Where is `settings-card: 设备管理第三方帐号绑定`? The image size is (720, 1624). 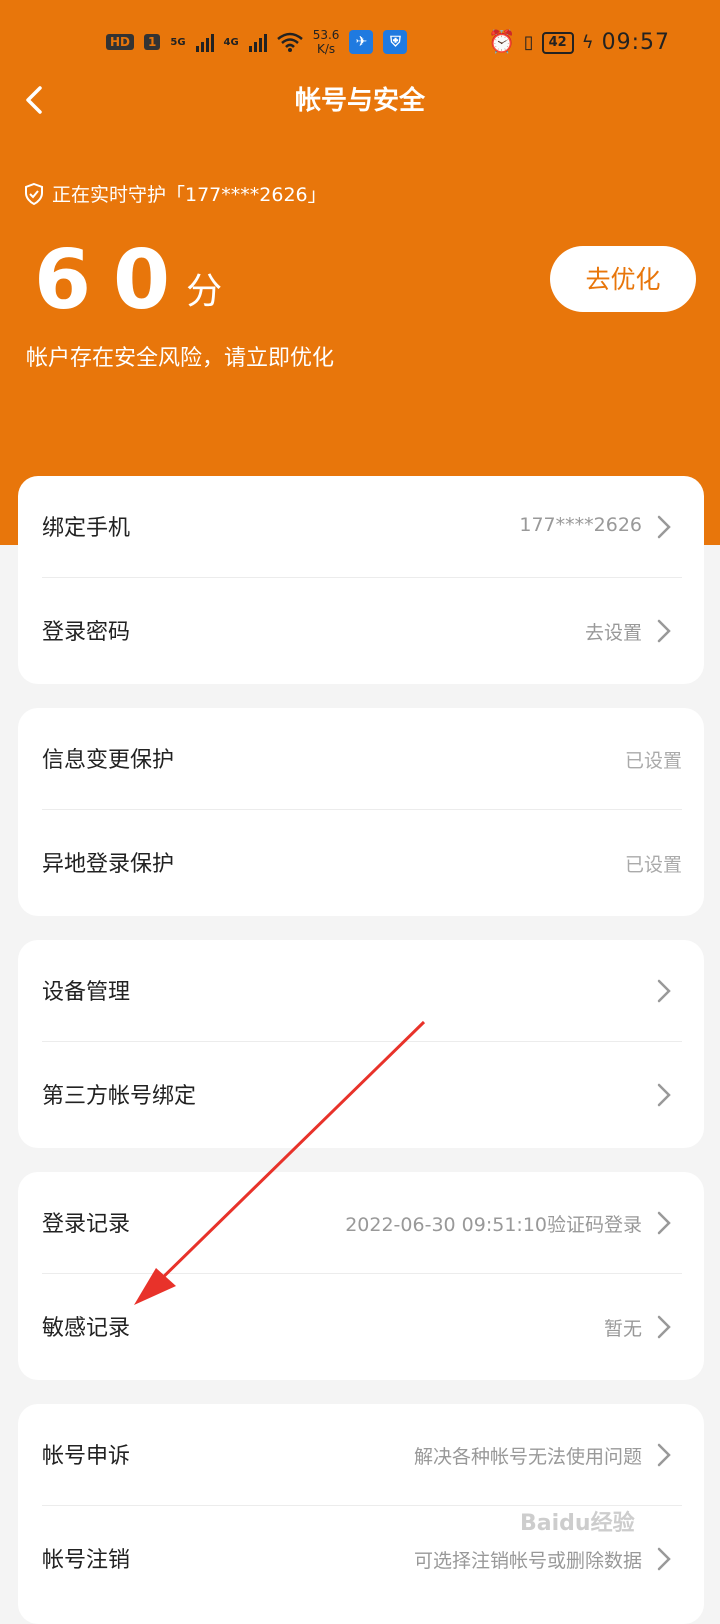
settings-card: 设备管理第三方帐号绑定 is located at coordinates (361, 1044).